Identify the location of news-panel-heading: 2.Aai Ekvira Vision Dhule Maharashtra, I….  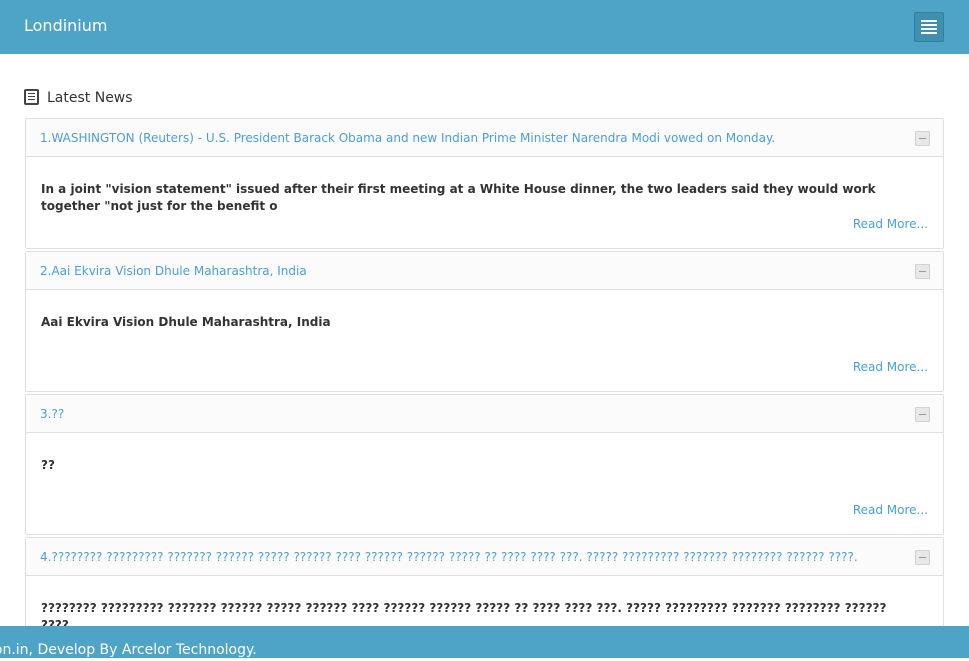
(484, 271).